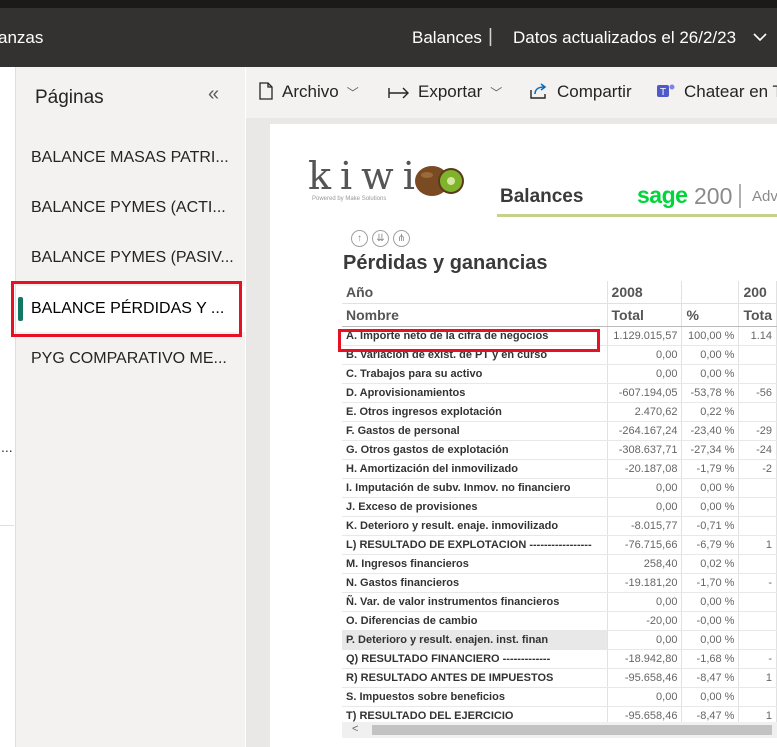  I want to click on row-total-cell: -308.637,71, so click(645, 450).